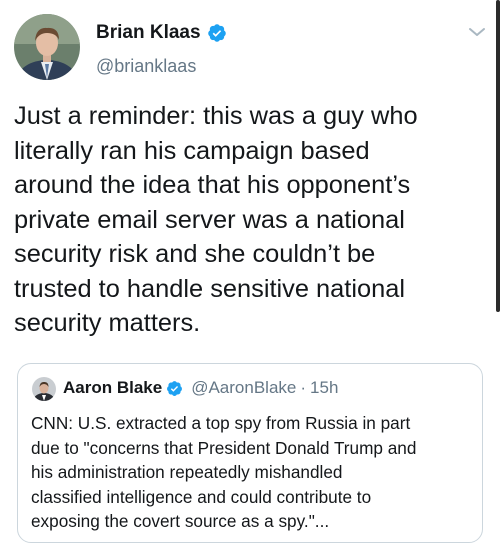 Image resolution: width=500 pixels, height=554 pixels. I want to click on author-avatar, so click(47, 47).